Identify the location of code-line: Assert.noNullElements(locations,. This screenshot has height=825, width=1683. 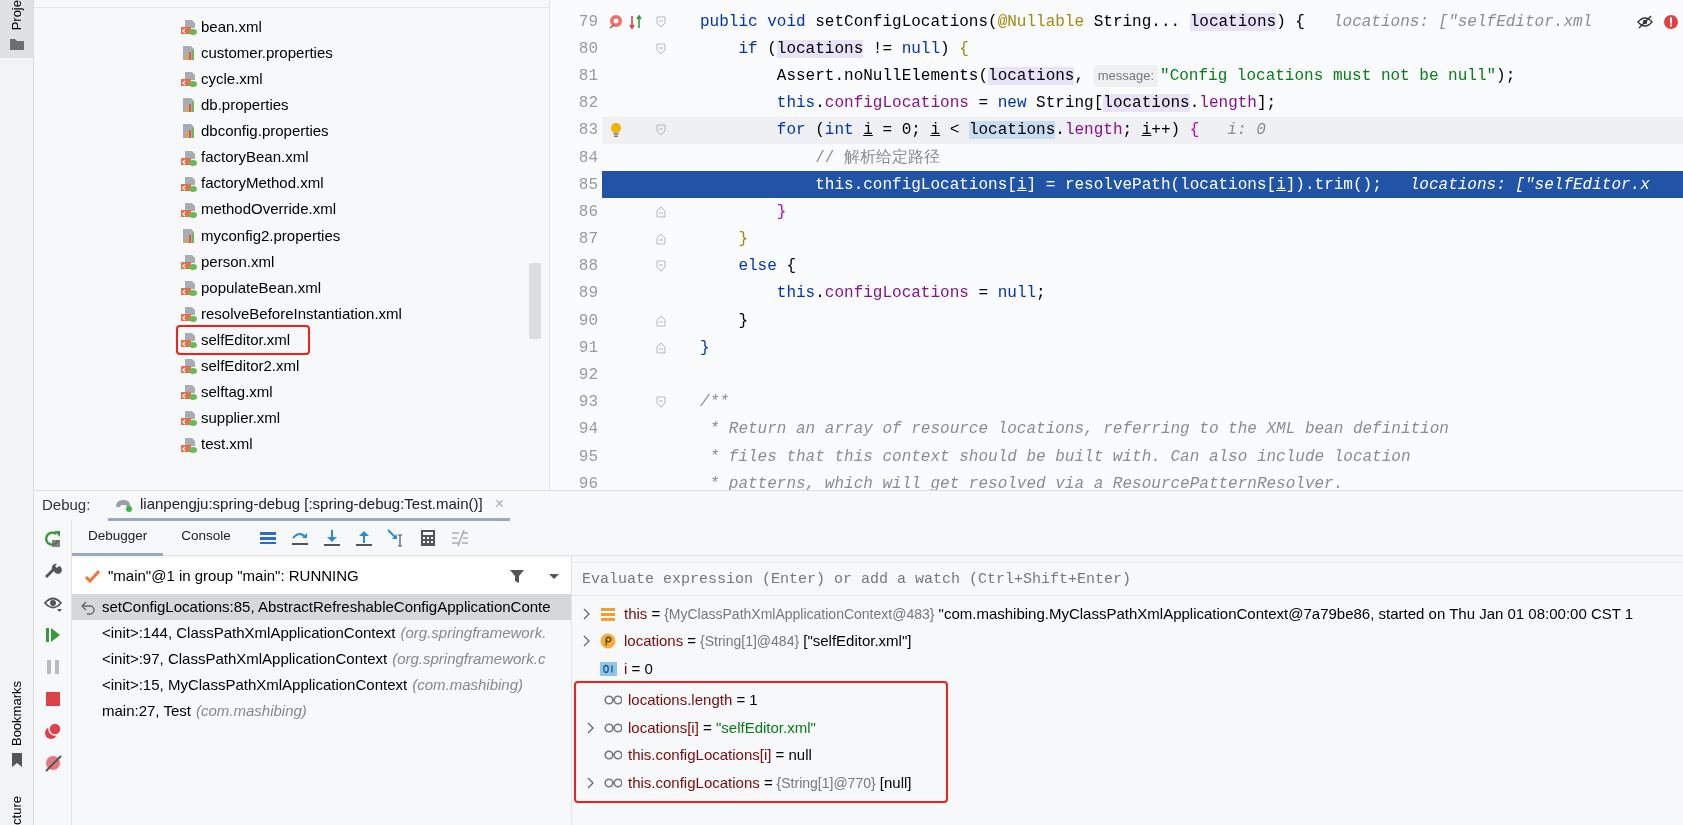
(930, 76).